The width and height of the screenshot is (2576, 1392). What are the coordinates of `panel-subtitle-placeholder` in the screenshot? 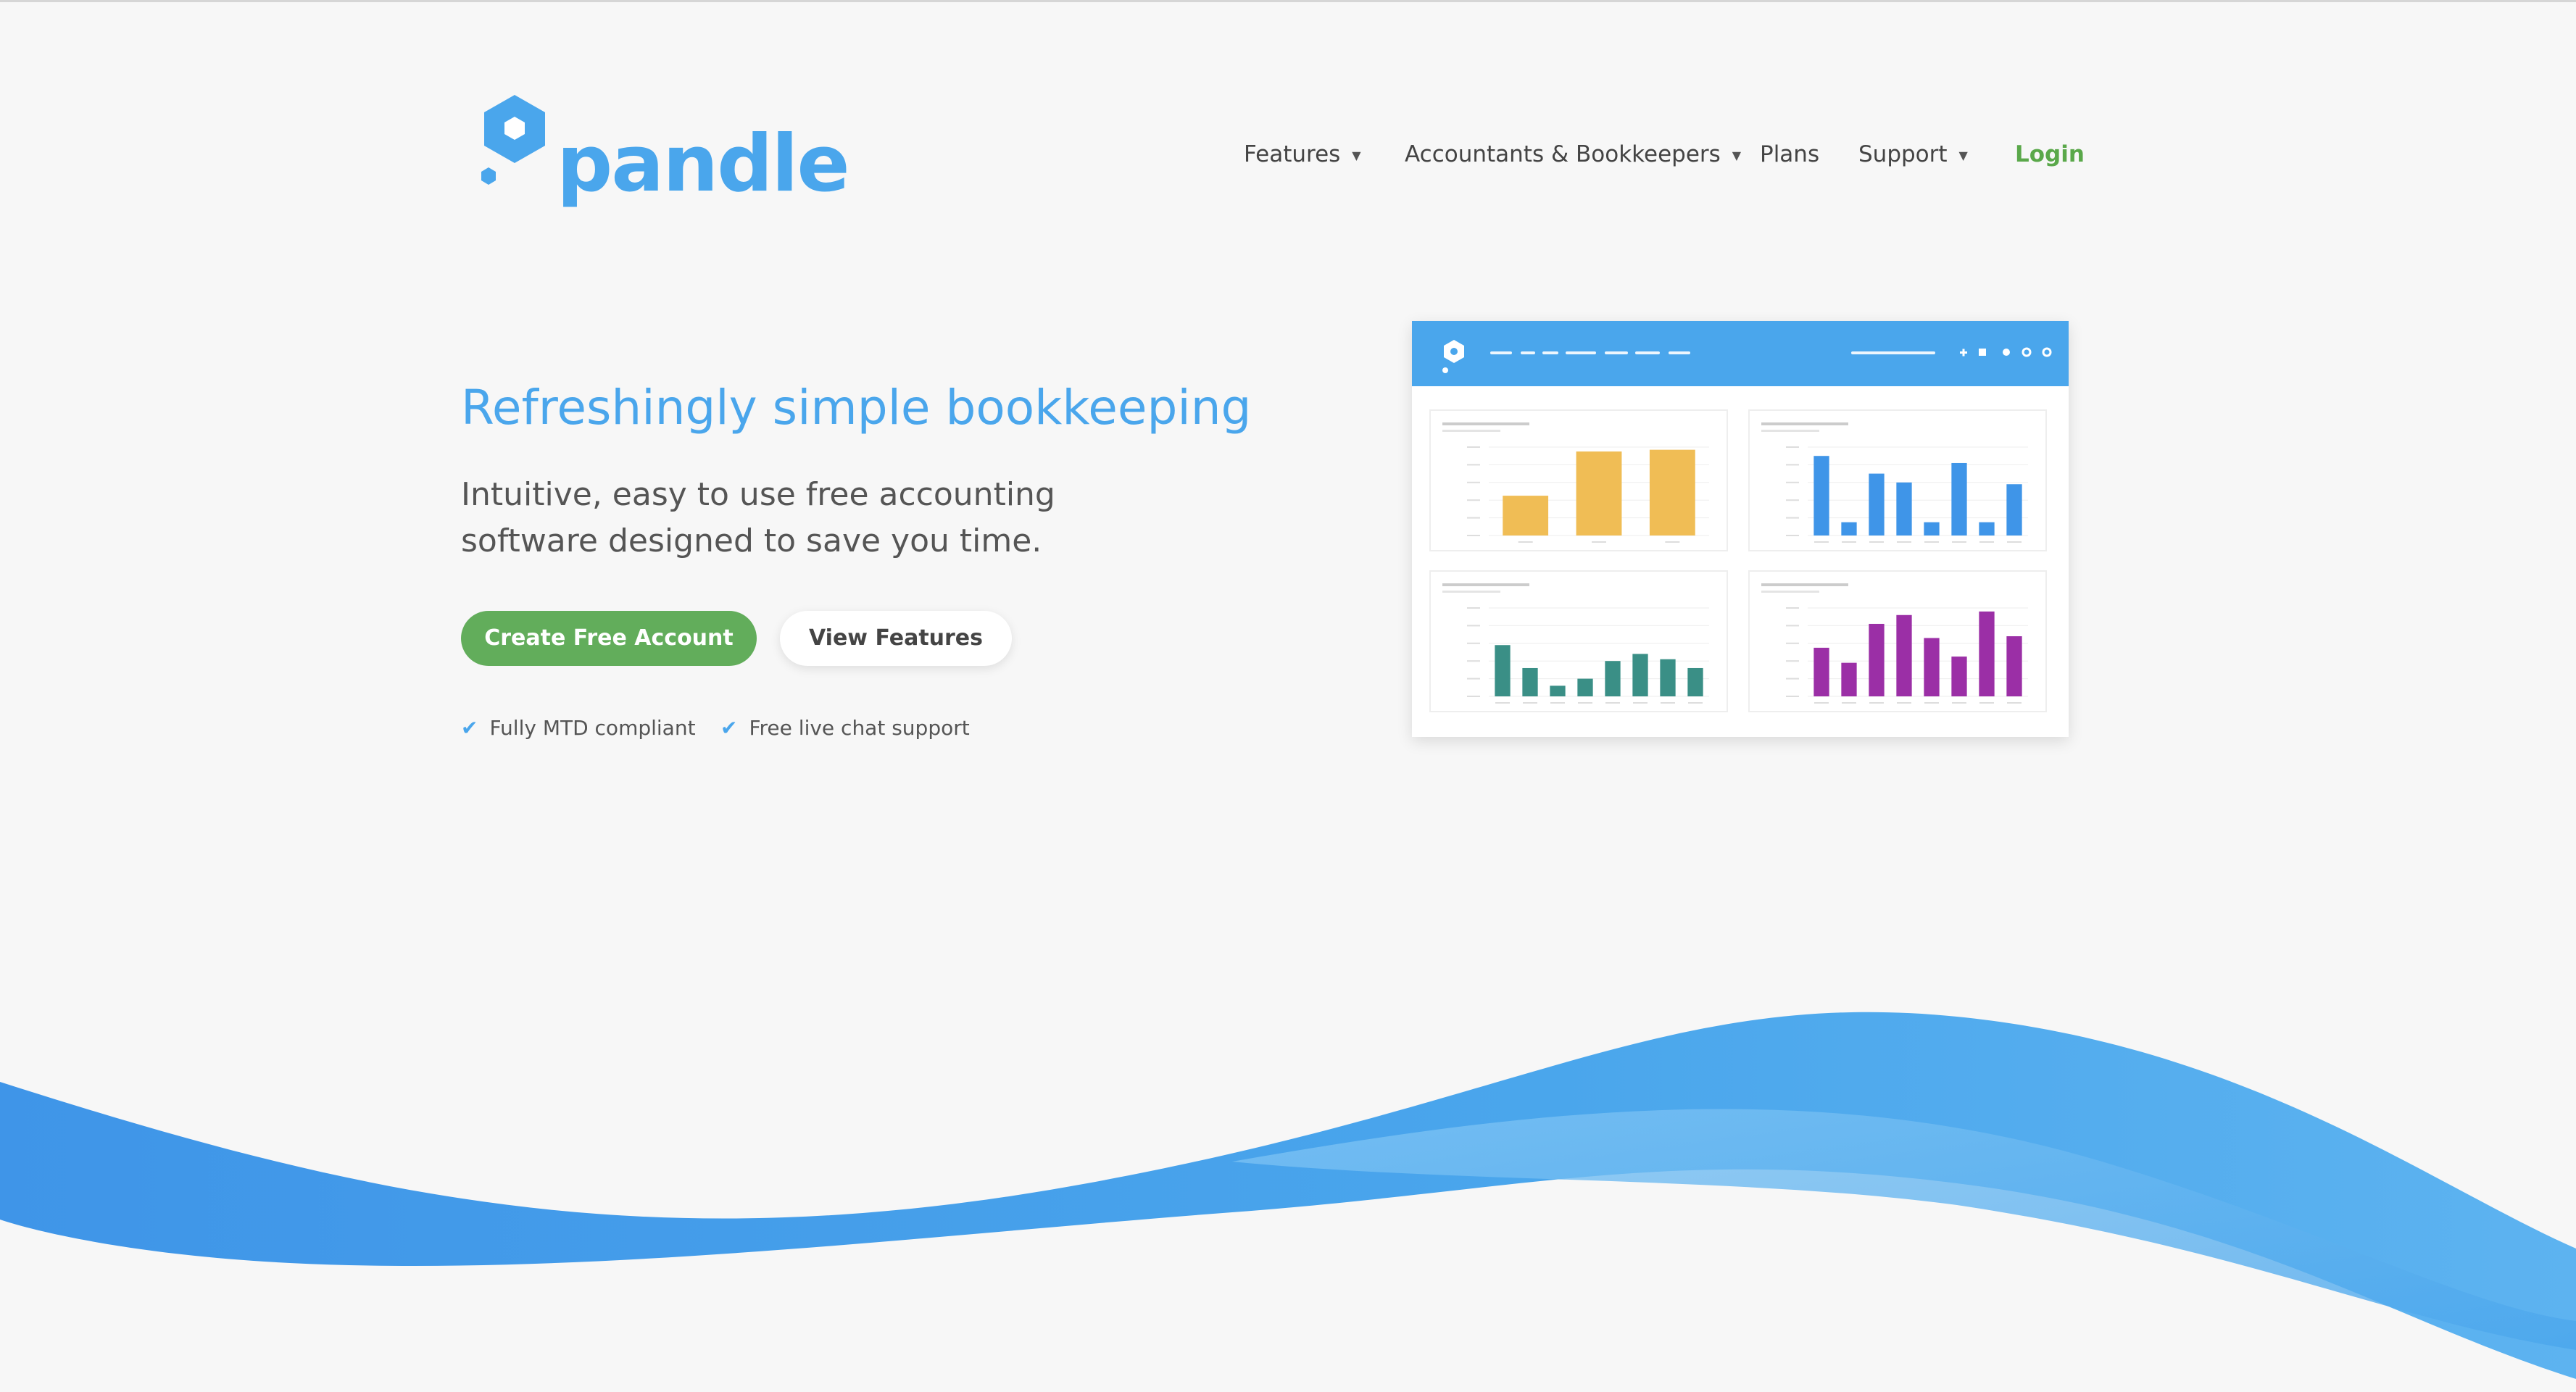 It's located at (1790, 592).